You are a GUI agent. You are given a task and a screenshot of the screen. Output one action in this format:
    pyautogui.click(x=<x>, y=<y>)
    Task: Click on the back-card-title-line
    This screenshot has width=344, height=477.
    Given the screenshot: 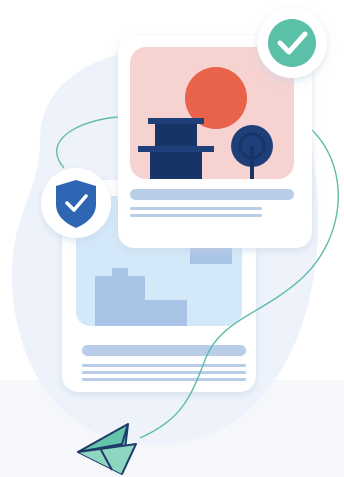 What is the action you would take?
    pyautogui.click(x=164, y=350)
    